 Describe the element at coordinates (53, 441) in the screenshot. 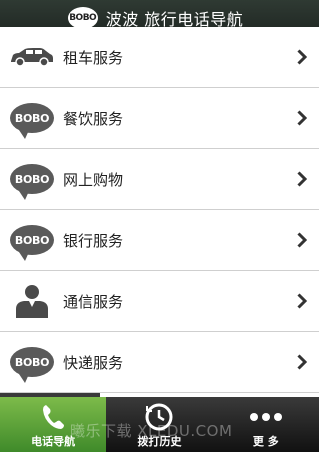

I see `tab-label: 电话导航` at that location.